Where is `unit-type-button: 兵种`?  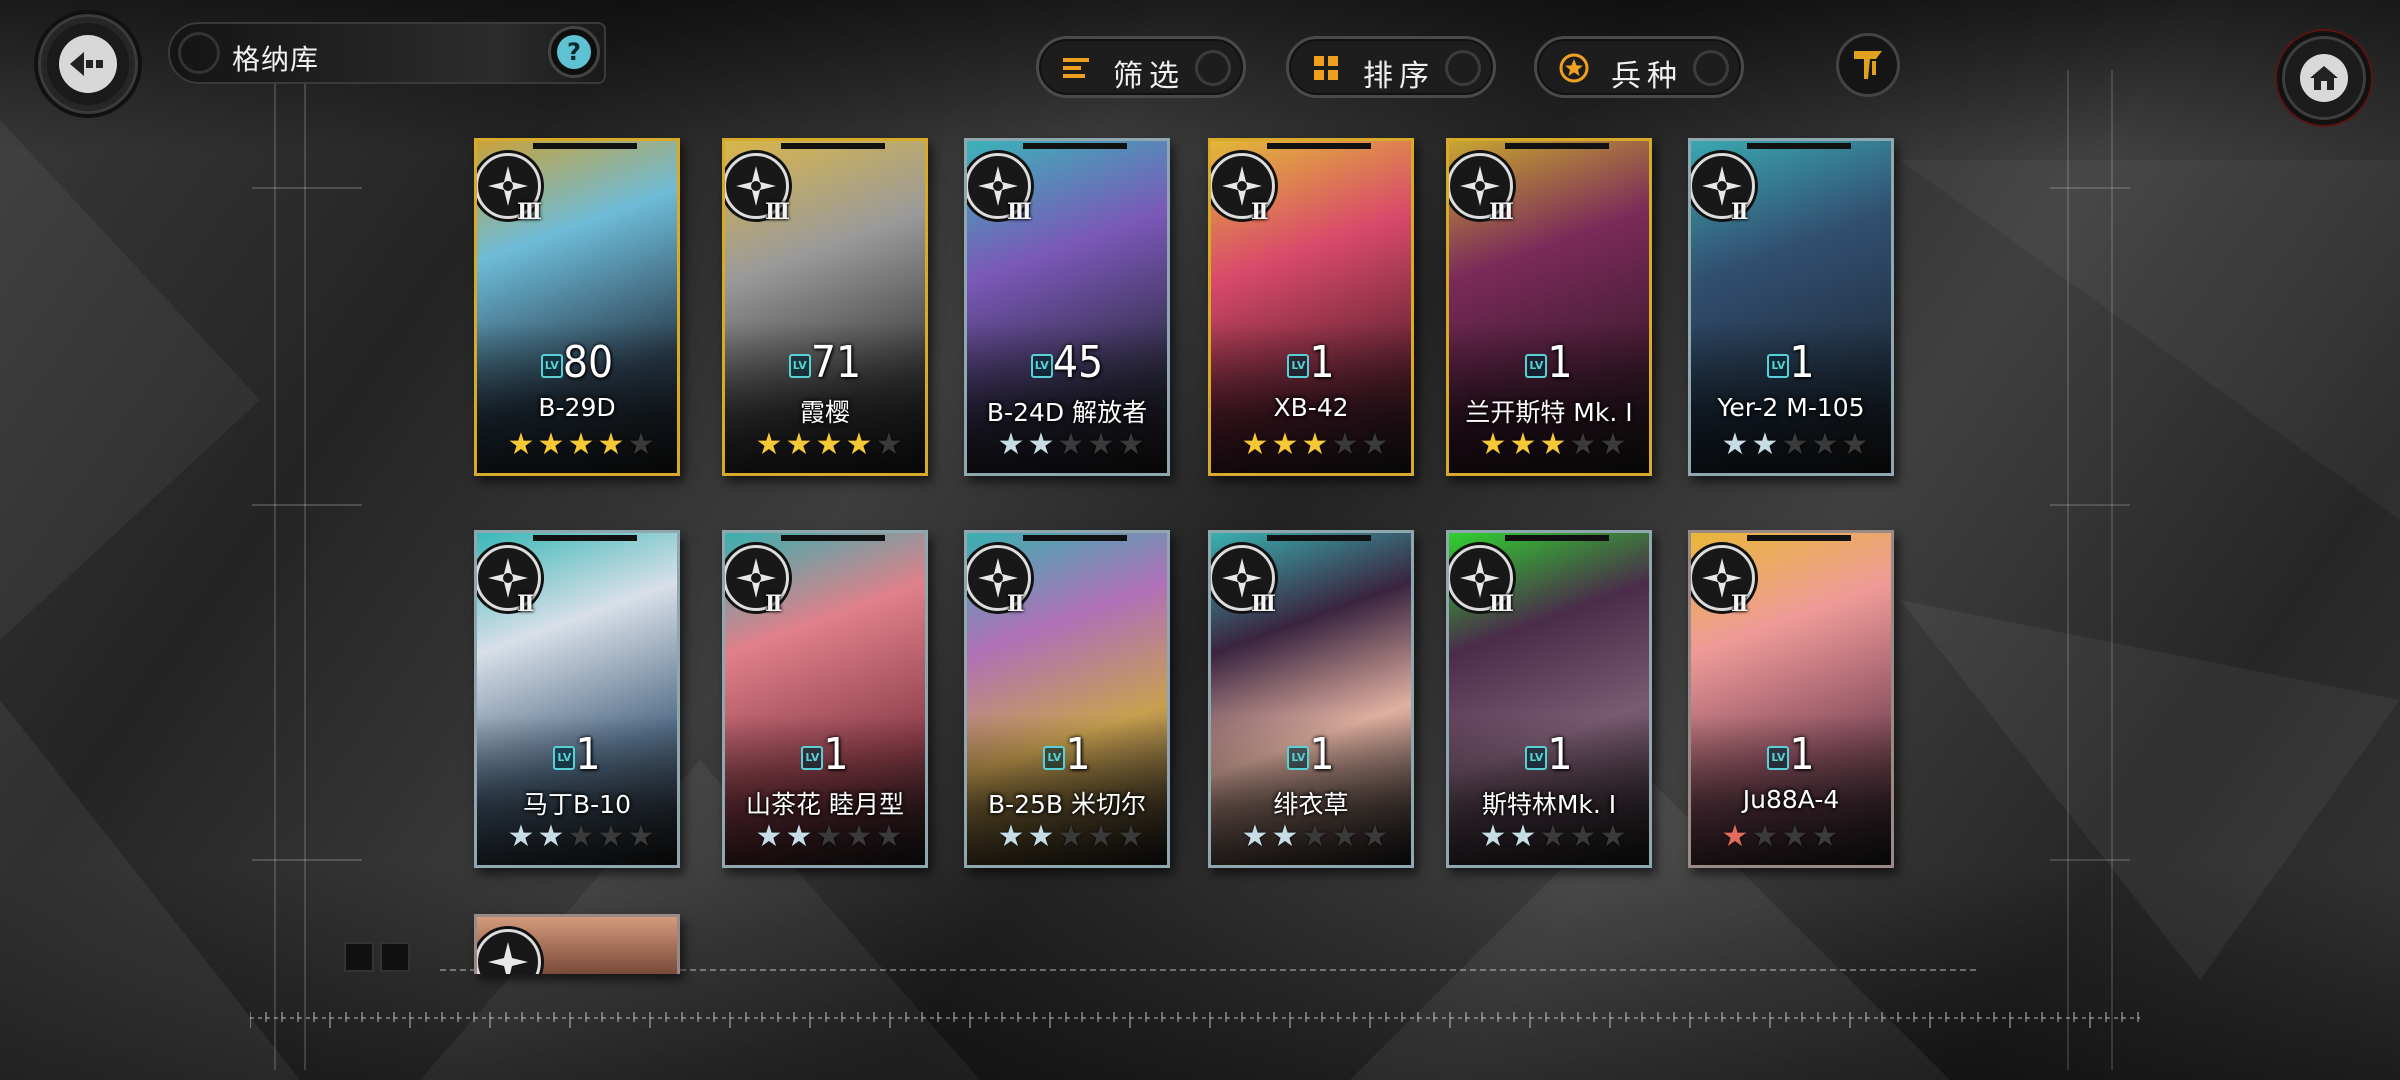 unit-type-button: 兵种 is located at coordinates (1639, 67).